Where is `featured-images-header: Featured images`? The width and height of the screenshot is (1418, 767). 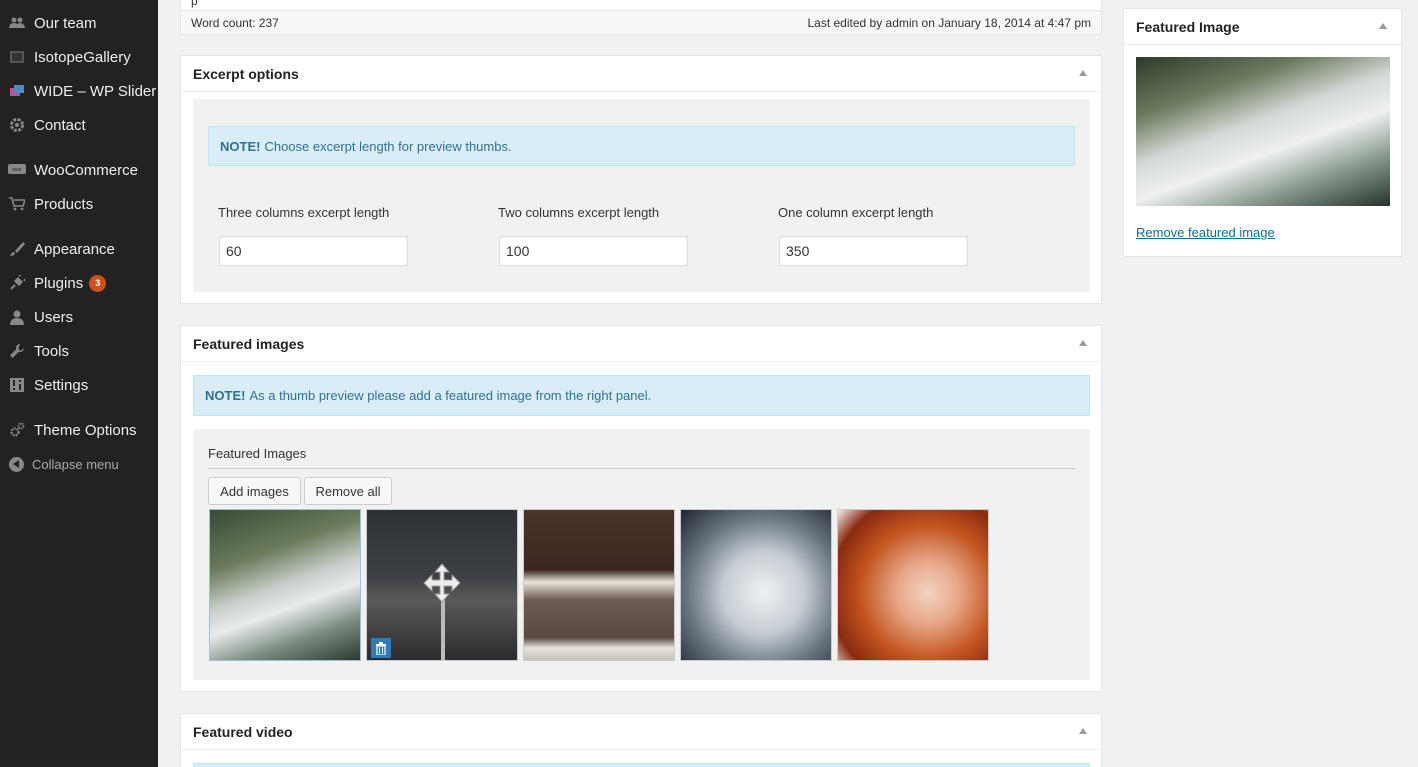
featured-images-header: Featured images is located at coordinates (641, 344).